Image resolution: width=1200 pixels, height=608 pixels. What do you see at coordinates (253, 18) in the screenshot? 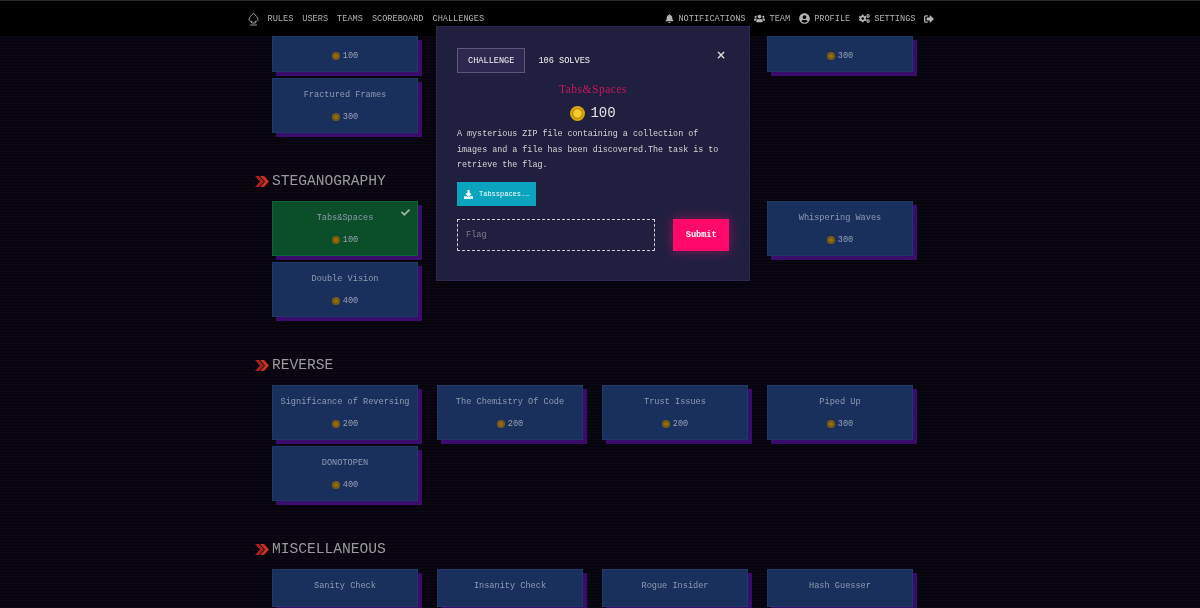
I see `logo-icon` at bounding box center [253, 18].